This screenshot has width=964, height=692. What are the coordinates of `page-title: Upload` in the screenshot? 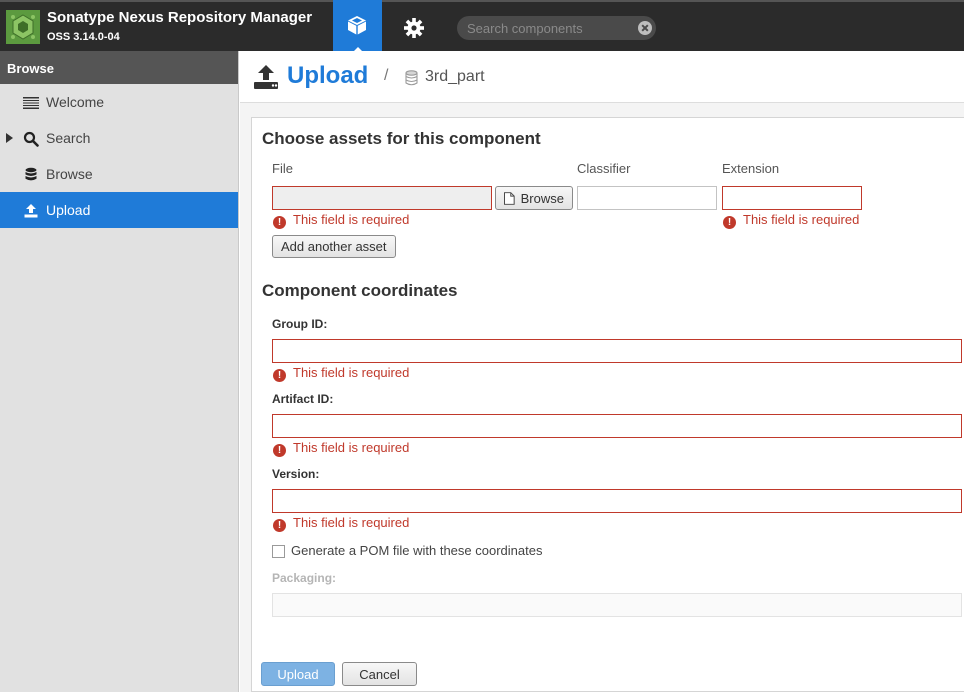 It's located at (328, 75).